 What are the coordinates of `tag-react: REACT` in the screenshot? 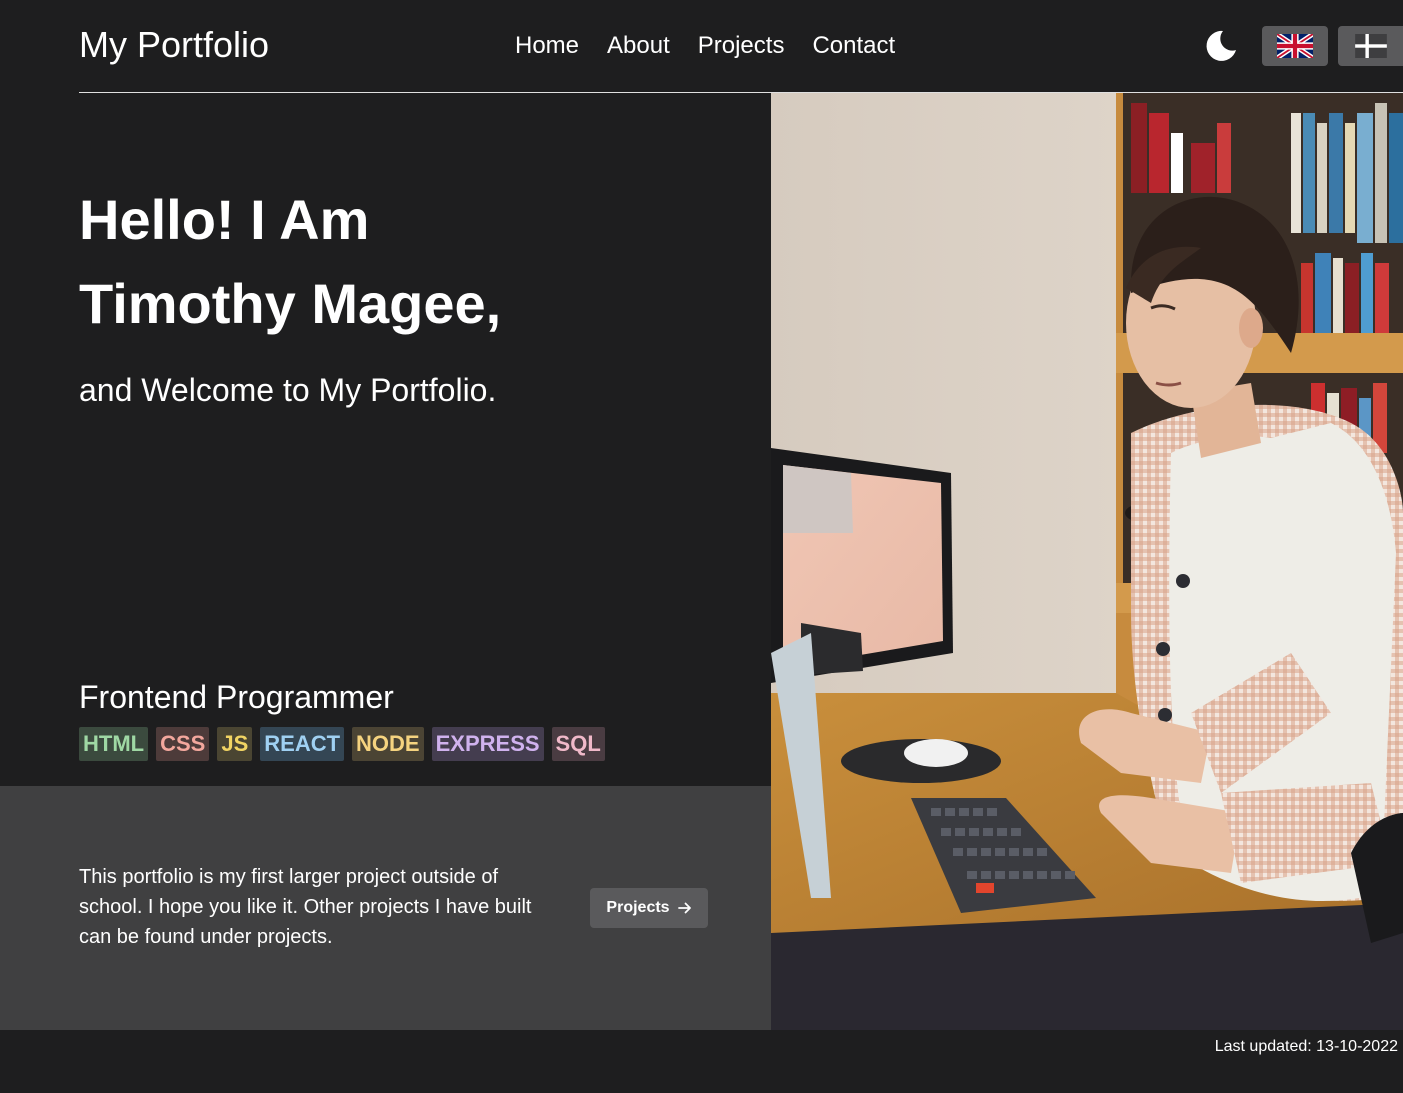 It's located at (302, 744).